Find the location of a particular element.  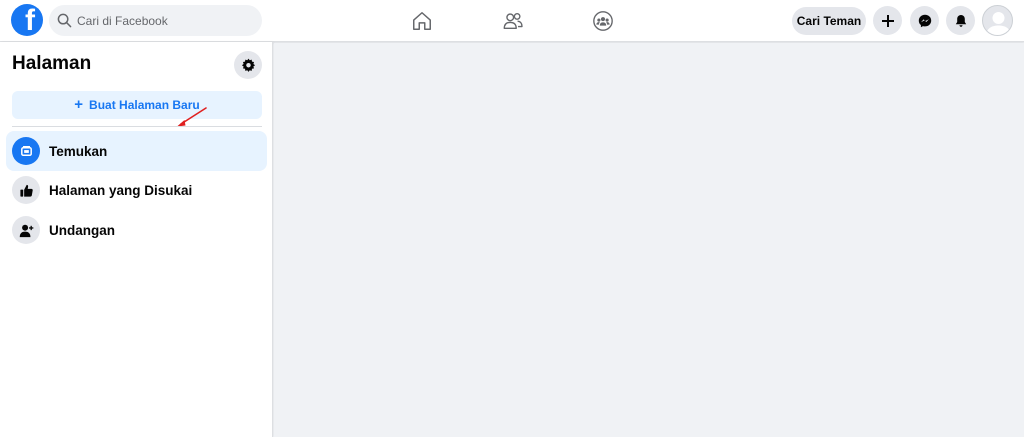

plus-icon: + is located at coordinates (79, 104).